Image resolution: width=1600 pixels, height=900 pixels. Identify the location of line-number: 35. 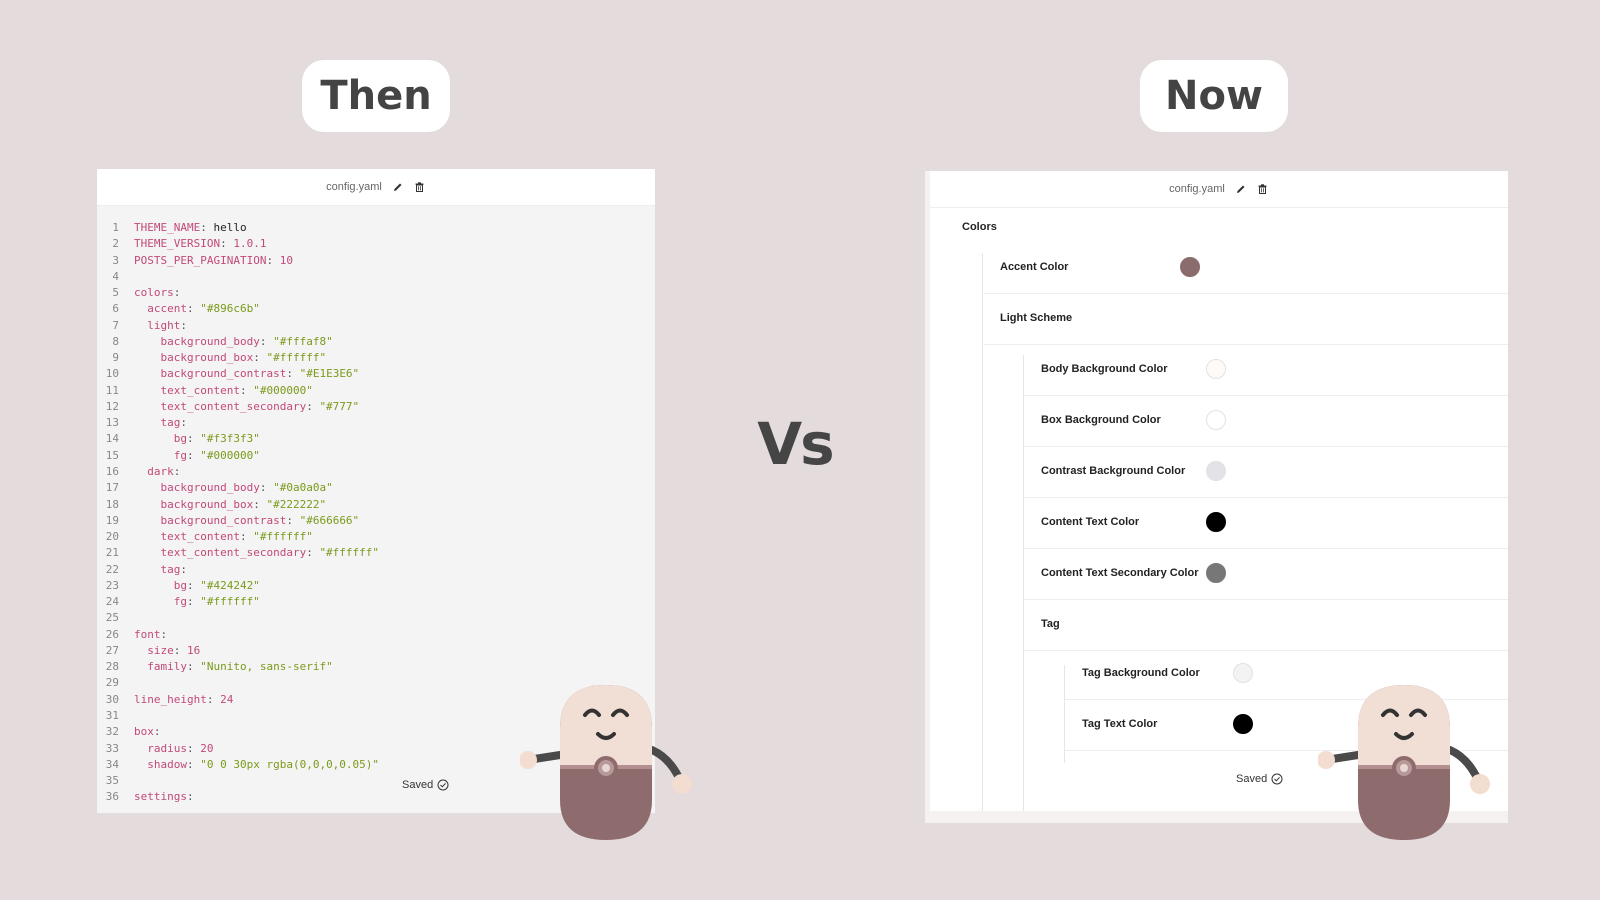
(112, 781).